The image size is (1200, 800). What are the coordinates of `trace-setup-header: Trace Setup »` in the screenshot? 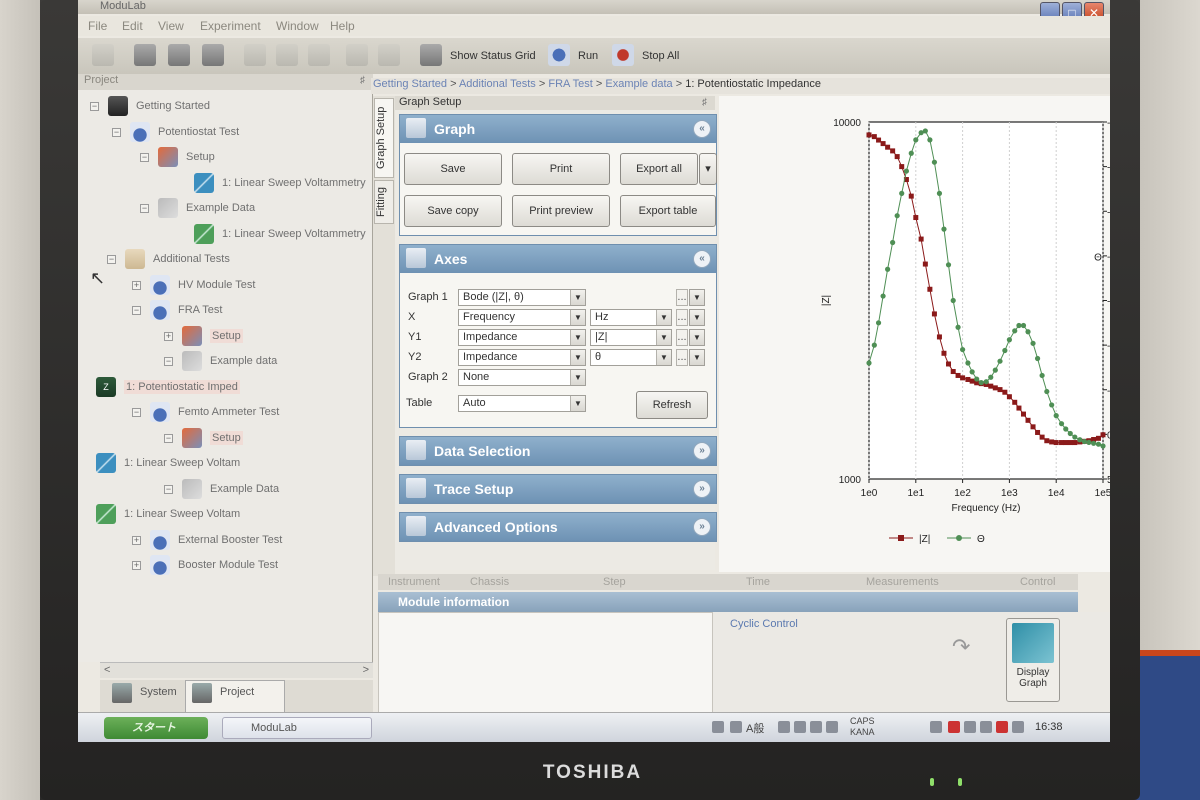 It's located at (558, 489).